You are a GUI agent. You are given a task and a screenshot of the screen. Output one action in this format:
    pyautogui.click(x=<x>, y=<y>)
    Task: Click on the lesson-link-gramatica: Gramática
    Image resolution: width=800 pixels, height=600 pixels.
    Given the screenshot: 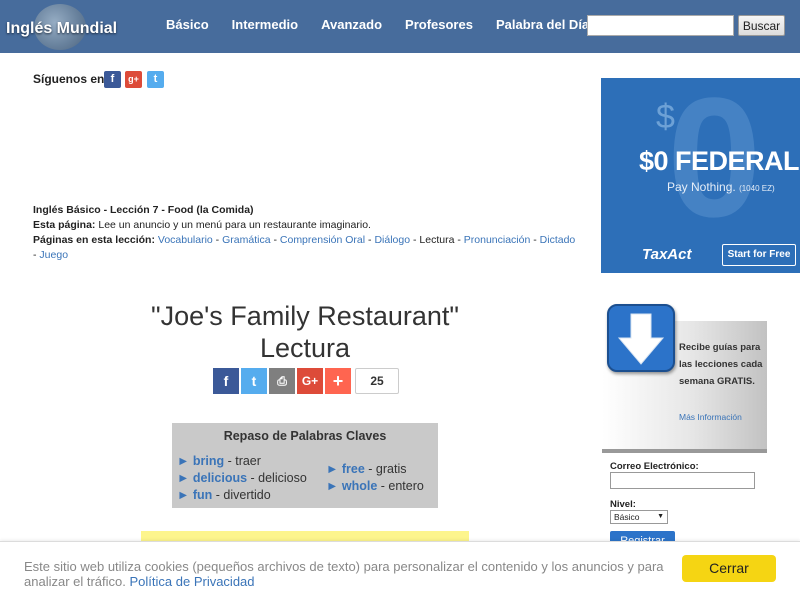 What is the action you would take?
    pyautogui.click(x=246, y=240)
    